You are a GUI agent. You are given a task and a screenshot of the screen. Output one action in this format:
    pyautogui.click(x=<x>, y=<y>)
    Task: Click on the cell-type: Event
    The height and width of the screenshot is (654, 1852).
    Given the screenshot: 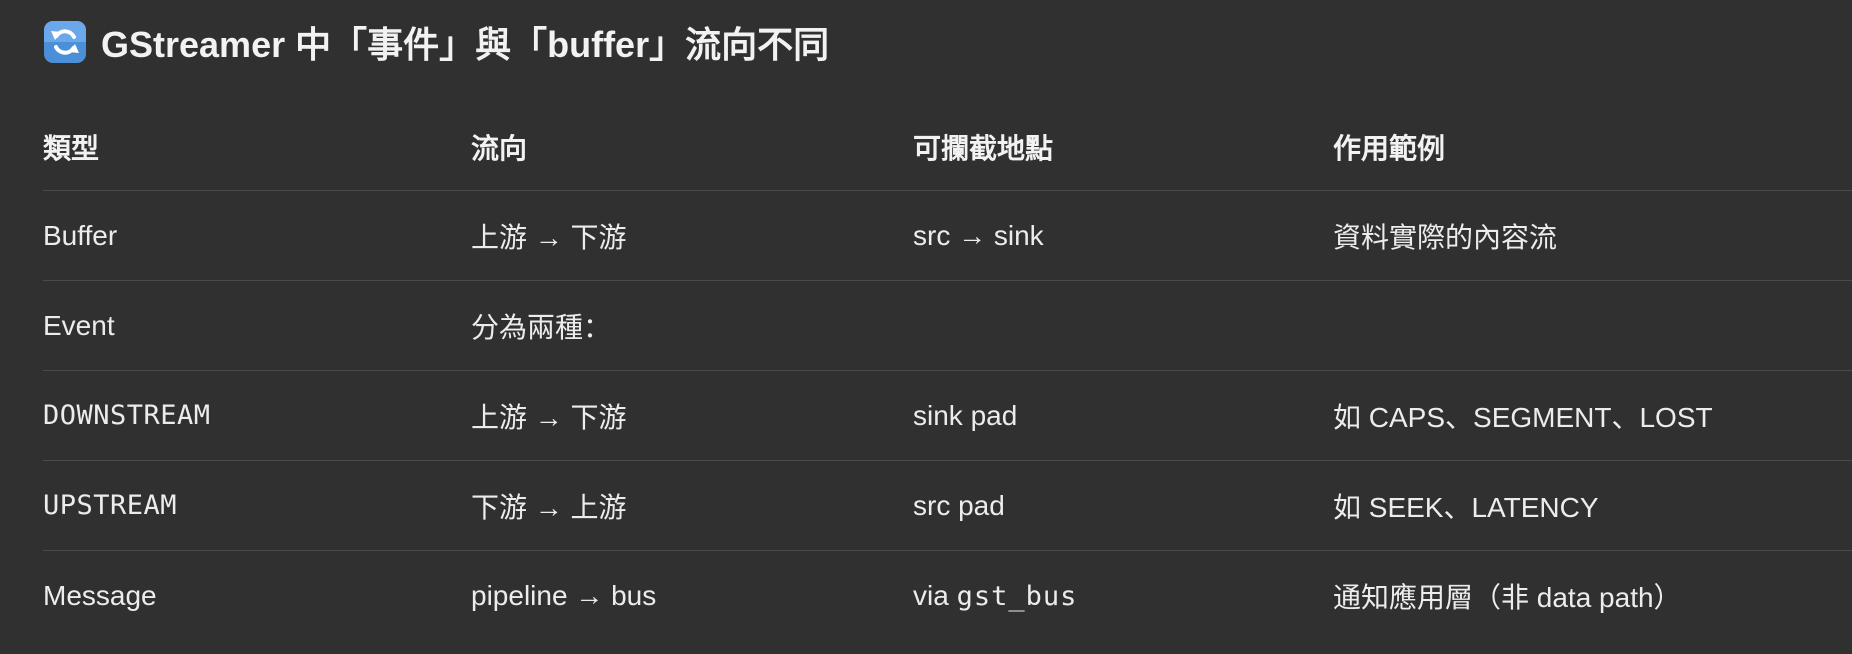 What is the action you would take?
    pyautogui.click(x=257, y=325)
    